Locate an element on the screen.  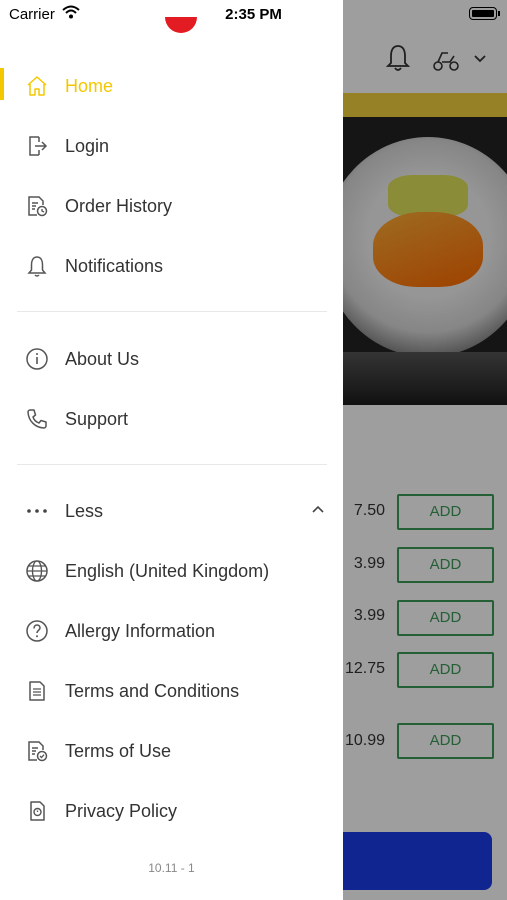
menu-item-label: Terms of Use is located at coordinates (118, 750).